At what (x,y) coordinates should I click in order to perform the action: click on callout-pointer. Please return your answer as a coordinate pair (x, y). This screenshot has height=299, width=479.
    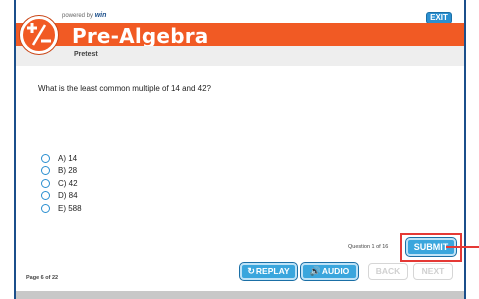
    Looking at the image, I should click on (462, 247).